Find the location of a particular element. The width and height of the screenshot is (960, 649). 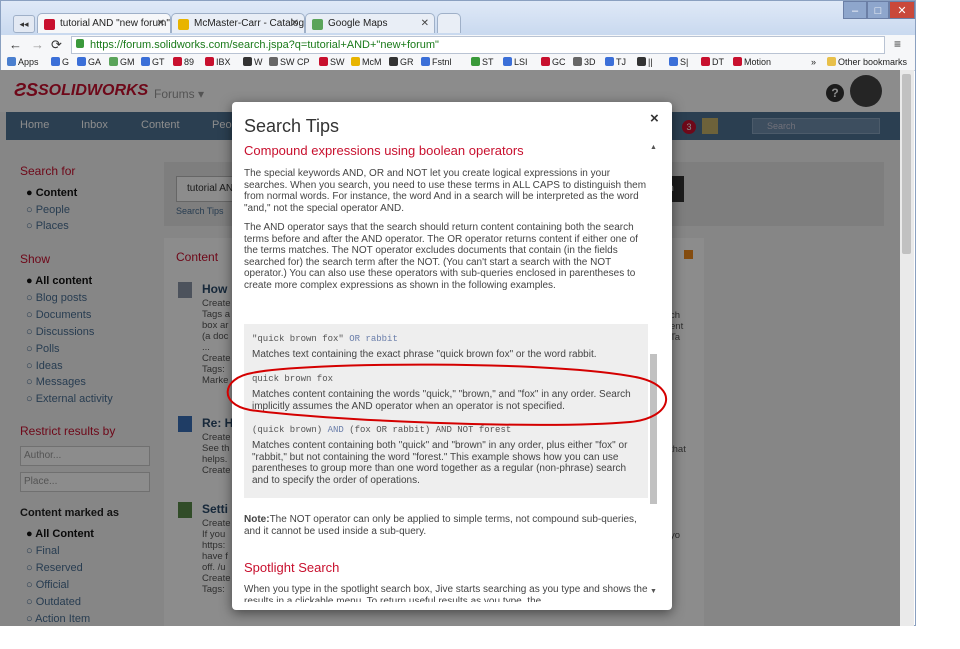

bookmark-item: GT is located at coordinates (153, 62).